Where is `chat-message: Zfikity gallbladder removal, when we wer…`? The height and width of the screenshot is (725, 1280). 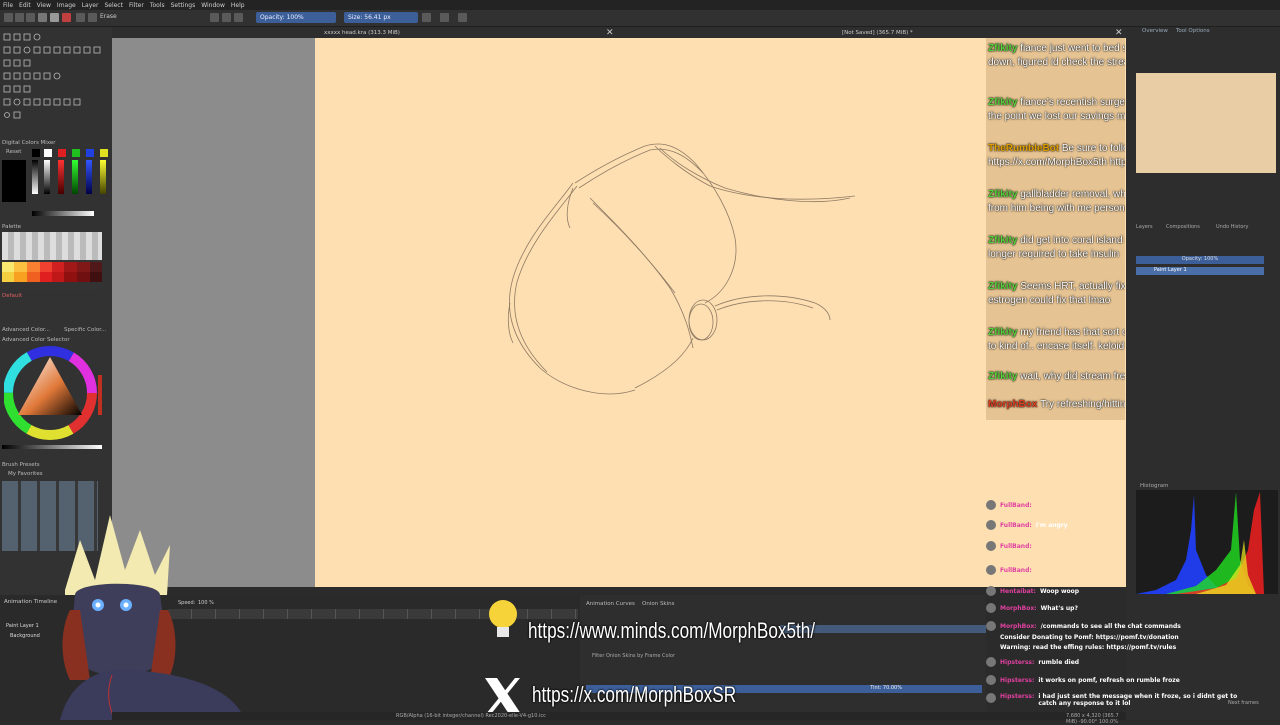 chat-message: Zfikity gallbladder removal, when we wer… is located at coordinates (1056, 201).